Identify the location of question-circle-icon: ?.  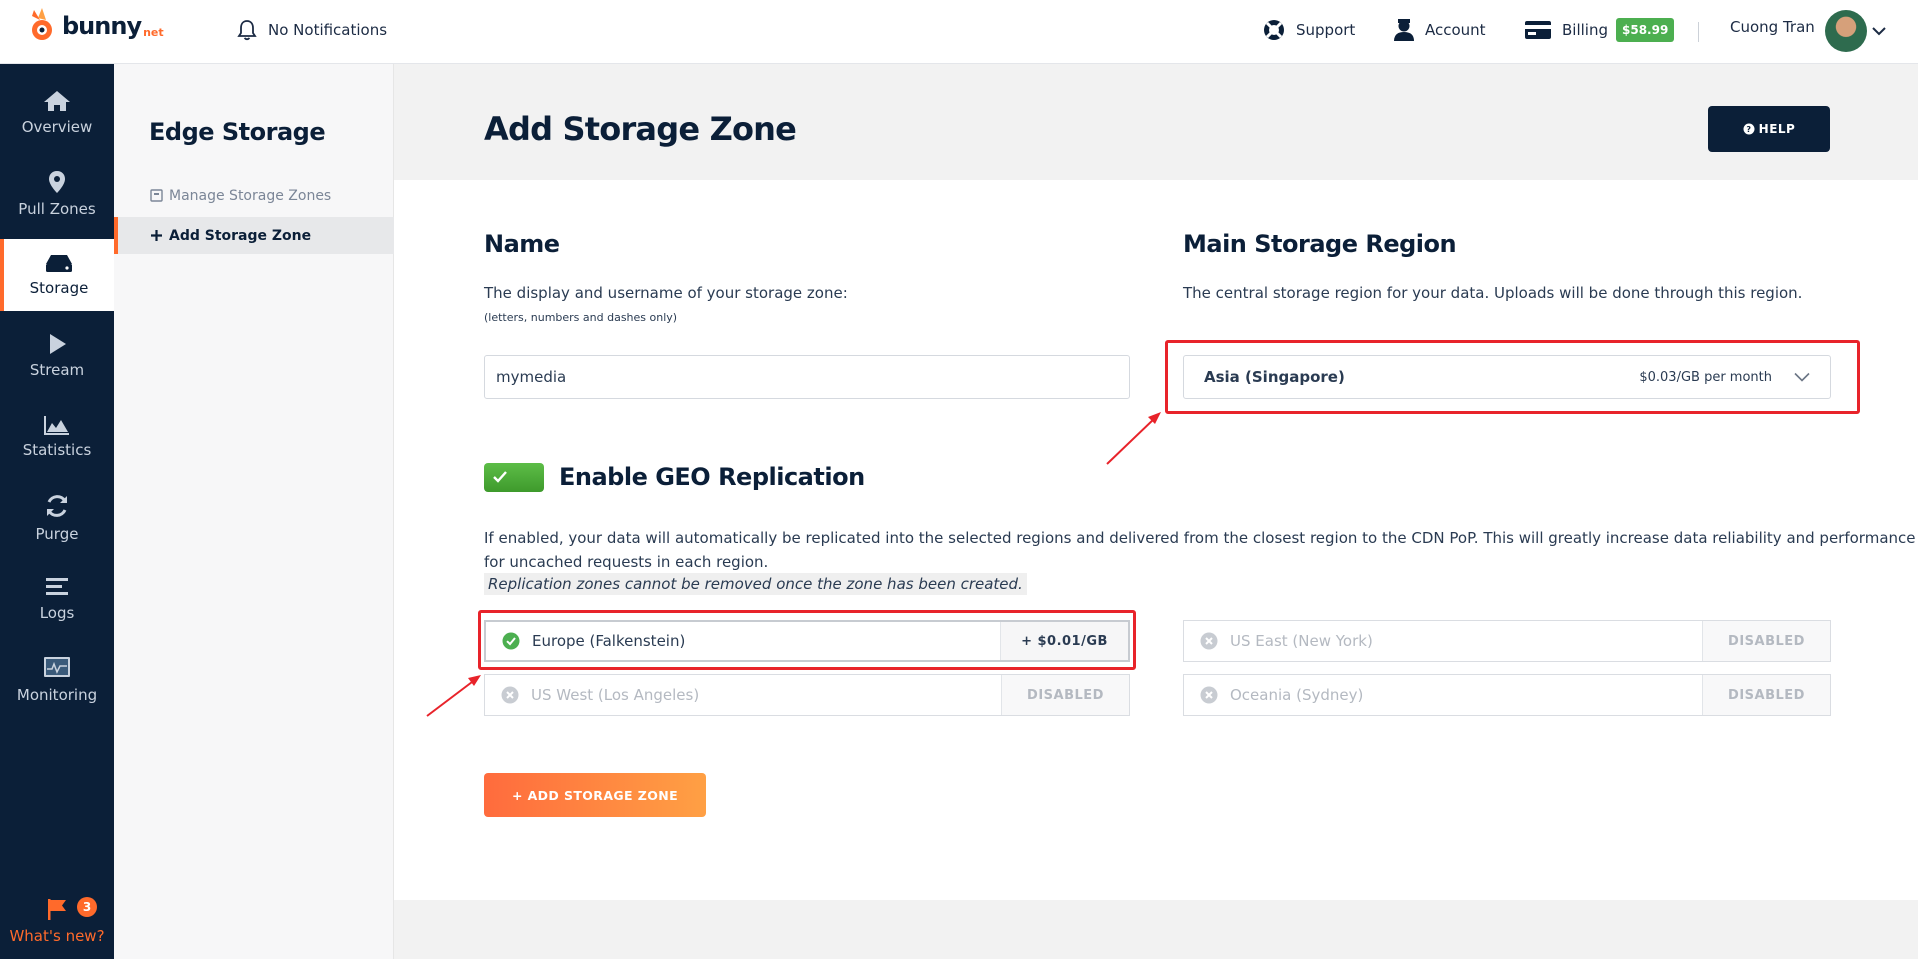
(1749, 129).